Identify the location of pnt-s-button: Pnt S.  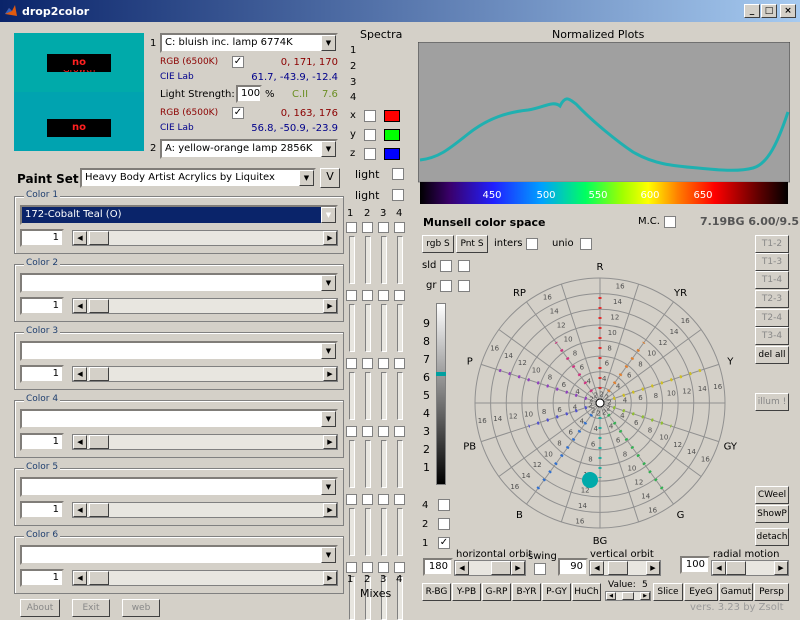
(472, 244).